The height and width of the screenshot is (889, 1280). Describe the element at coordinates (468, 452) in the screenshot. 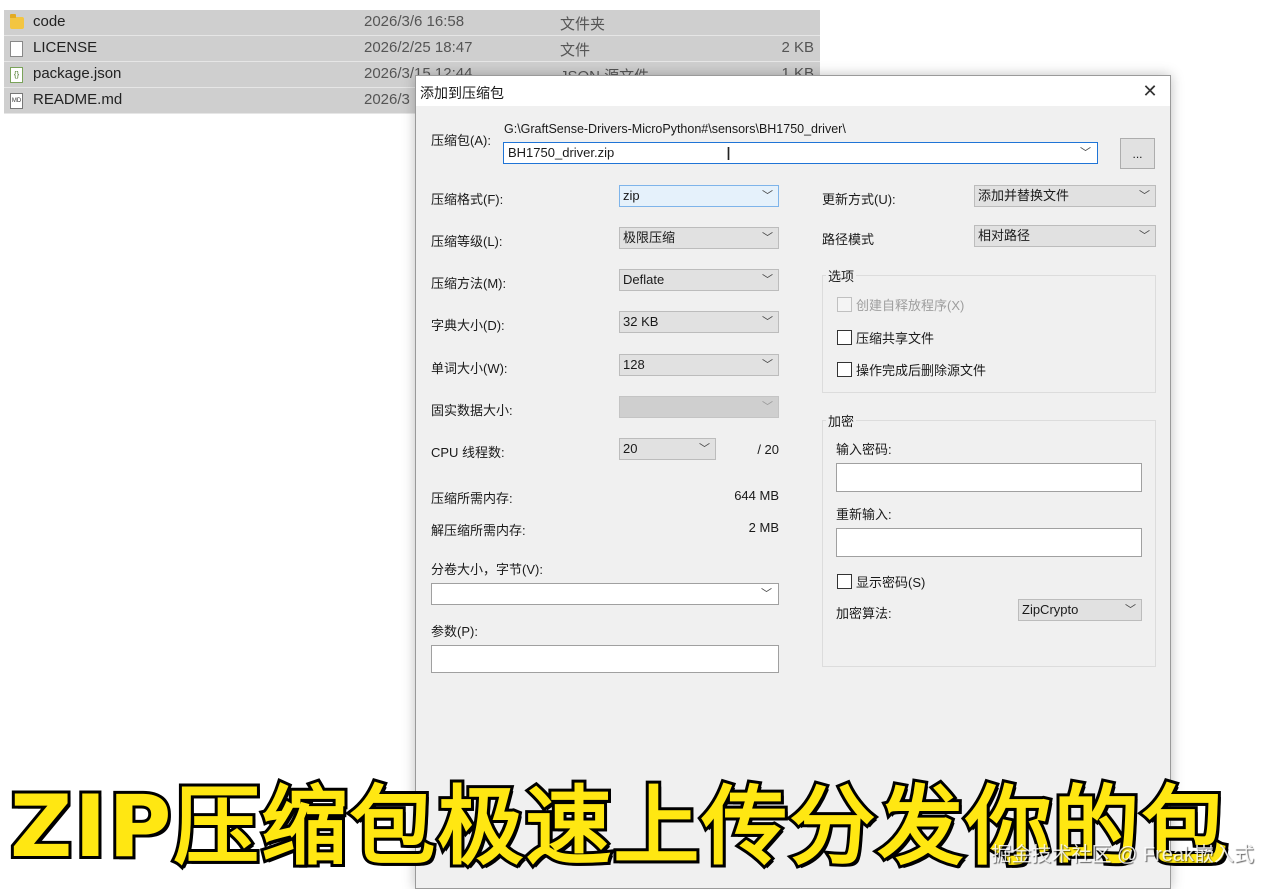

I see `cpu-label: CPU 线程数:` at that location.